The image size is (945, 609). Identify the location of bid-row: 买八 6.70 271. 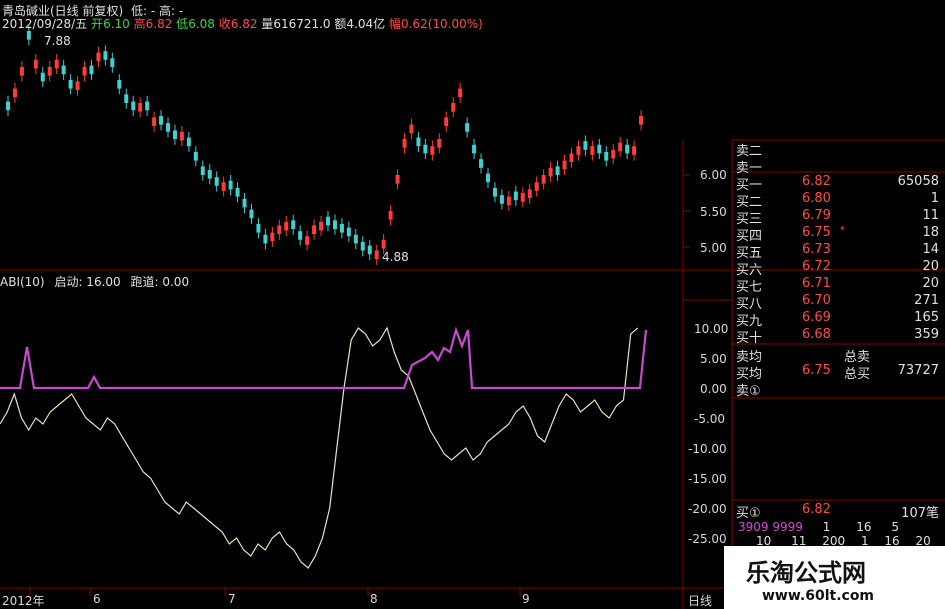
(839, 302).